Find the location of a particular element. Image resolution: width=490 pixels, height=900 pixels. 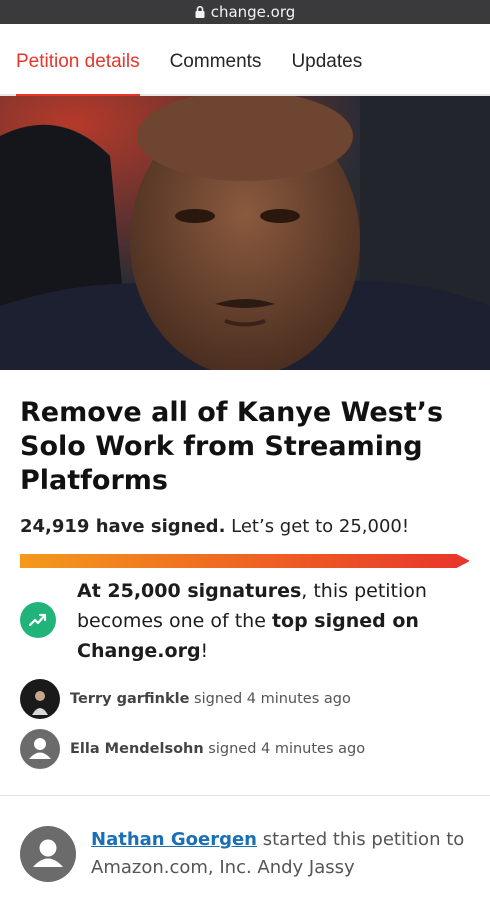

divider is located at coordinates (245, 795).